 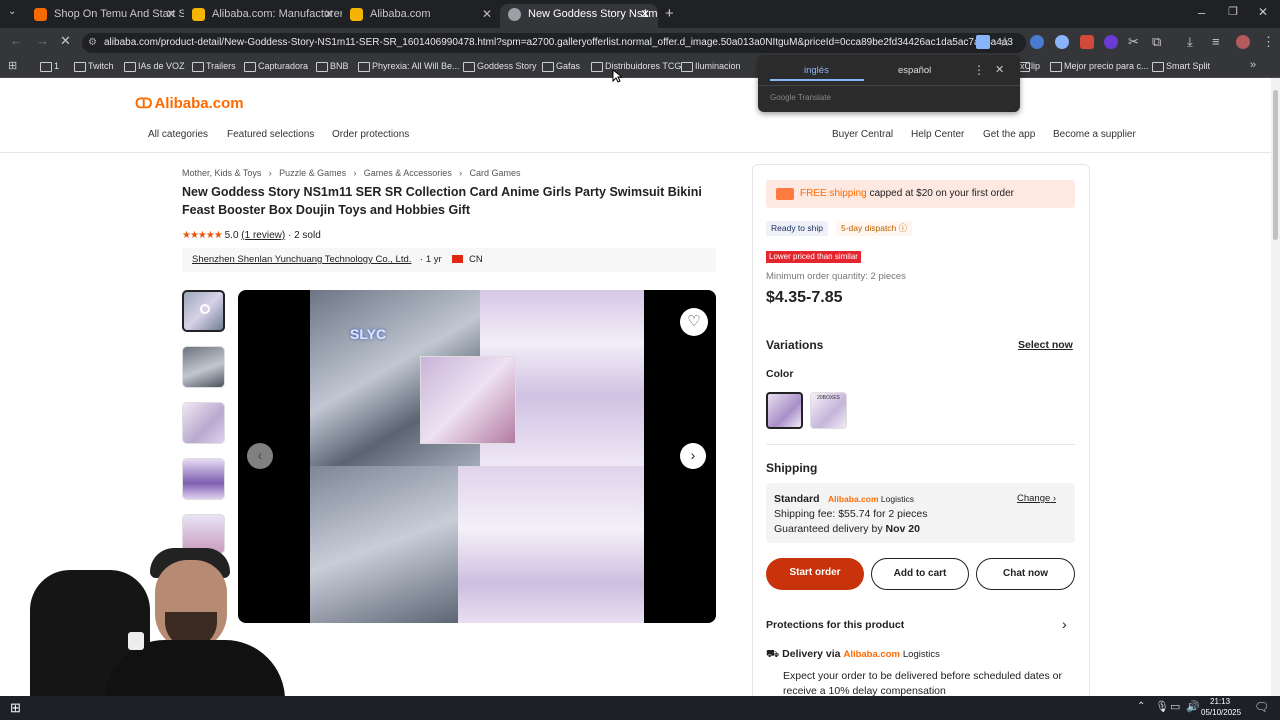 I want to click on chat-now-button: Chat now, so click(x=1025, y=574).